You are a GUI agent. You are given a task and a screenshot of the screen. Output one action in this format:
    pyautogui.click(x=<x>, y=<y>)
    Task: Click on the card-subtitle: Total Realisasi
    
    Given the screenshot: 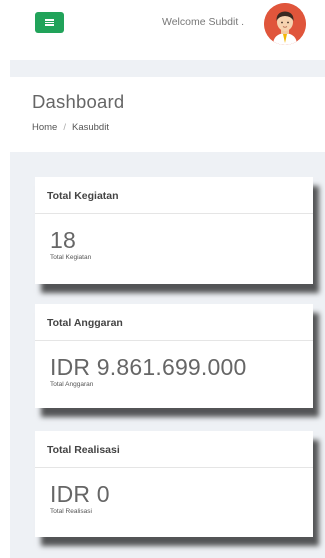 What is the action you would take?
    pyautogui.click(x=71, y=511)
    